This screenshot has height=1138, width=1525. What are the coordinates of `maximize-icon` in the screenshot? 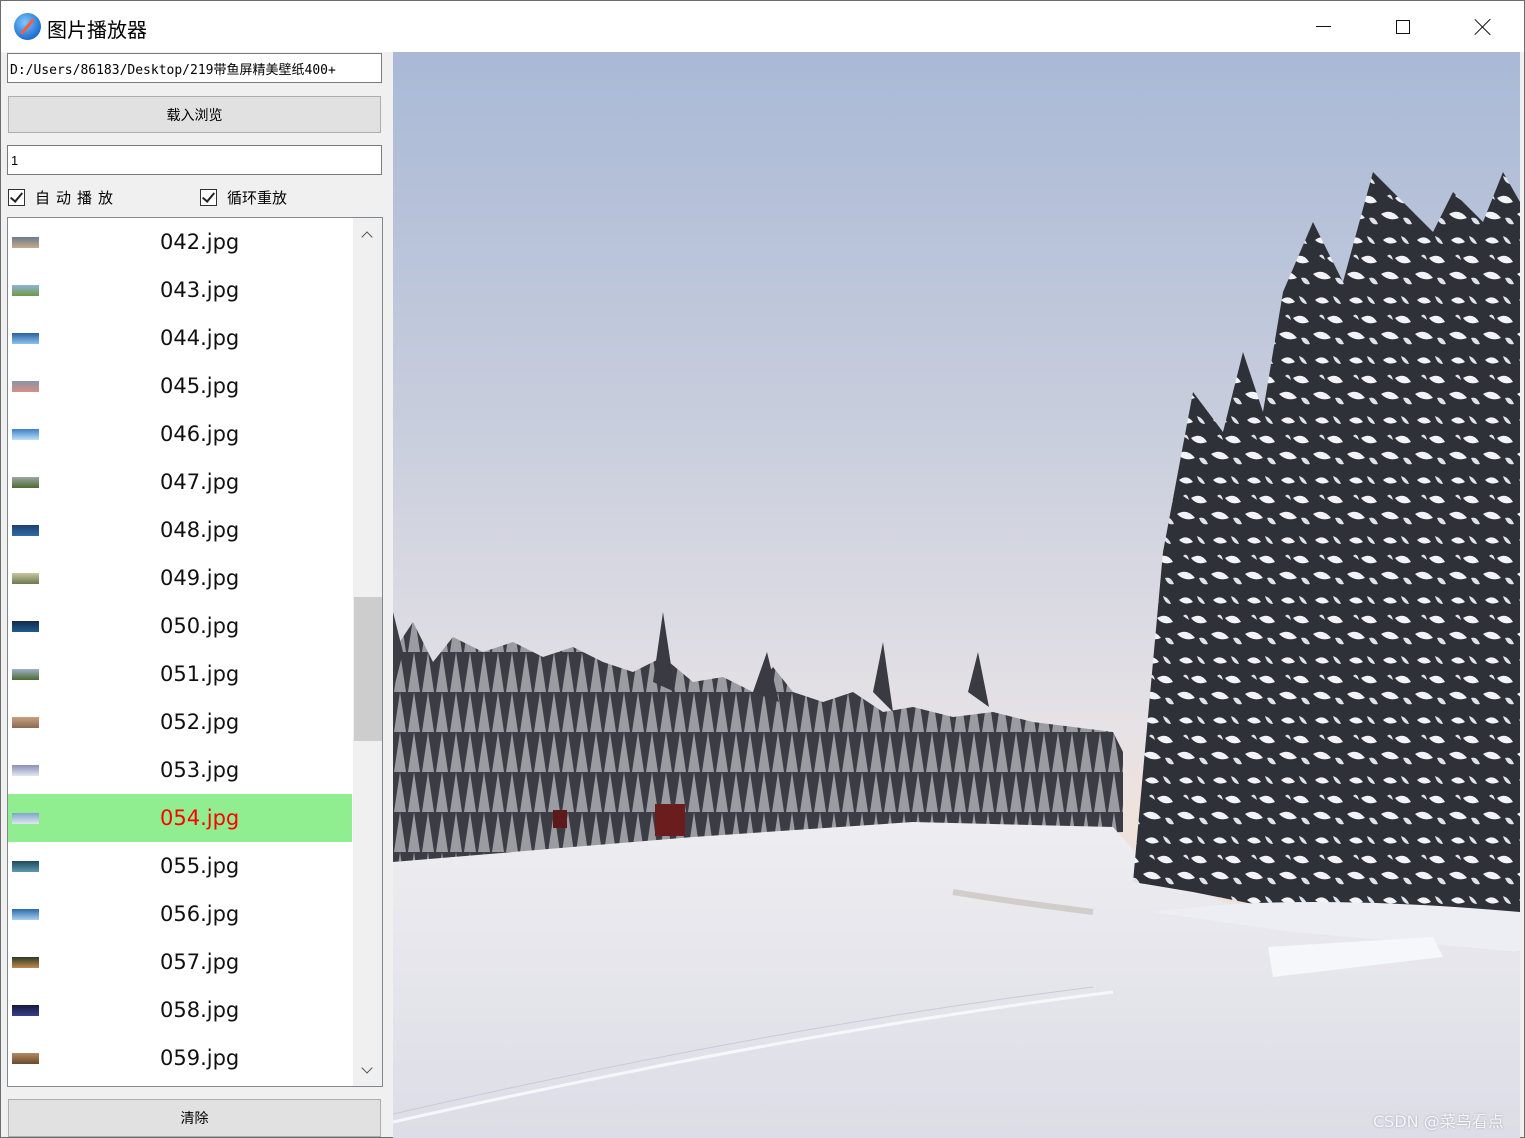 It's located at (1403, 26).